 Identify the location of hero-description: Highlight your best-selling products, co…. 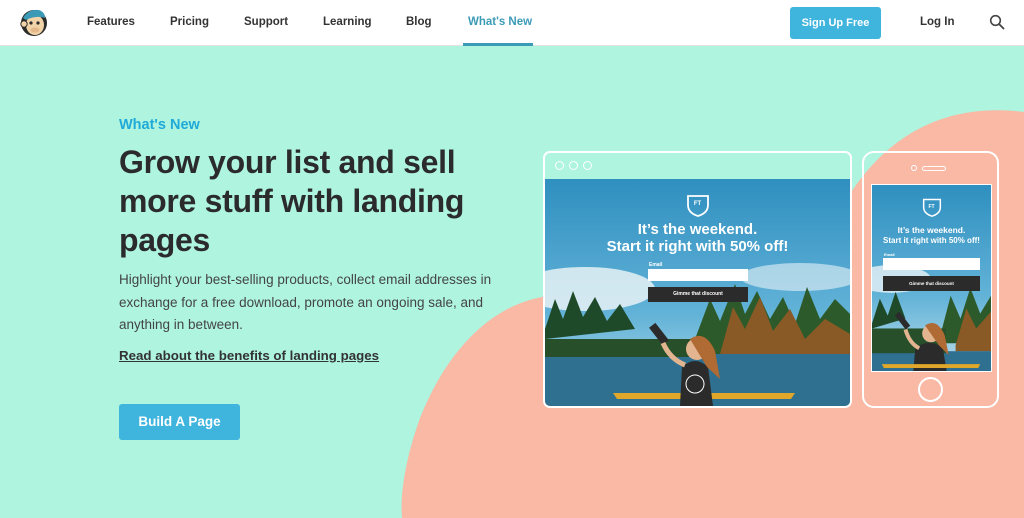
(305, 302).